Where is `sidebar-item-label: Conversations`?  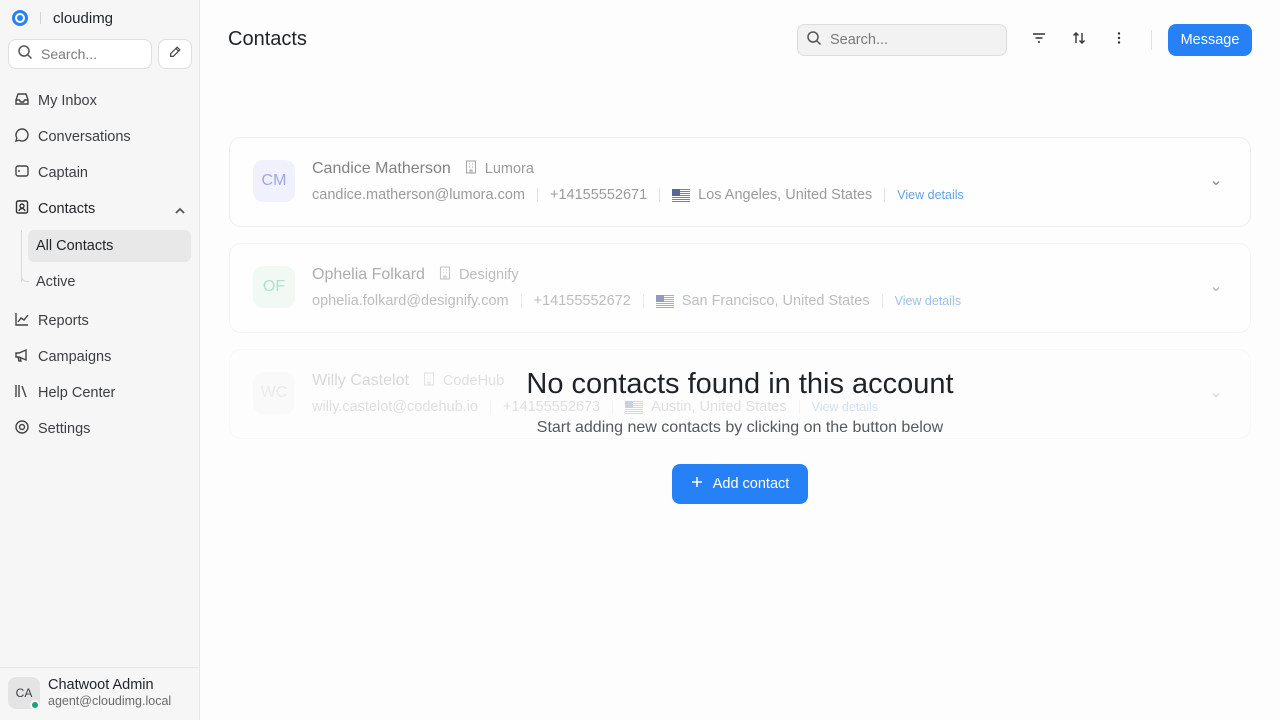
sidebar-item-label: Conversations is located at coordinates (84, 137).